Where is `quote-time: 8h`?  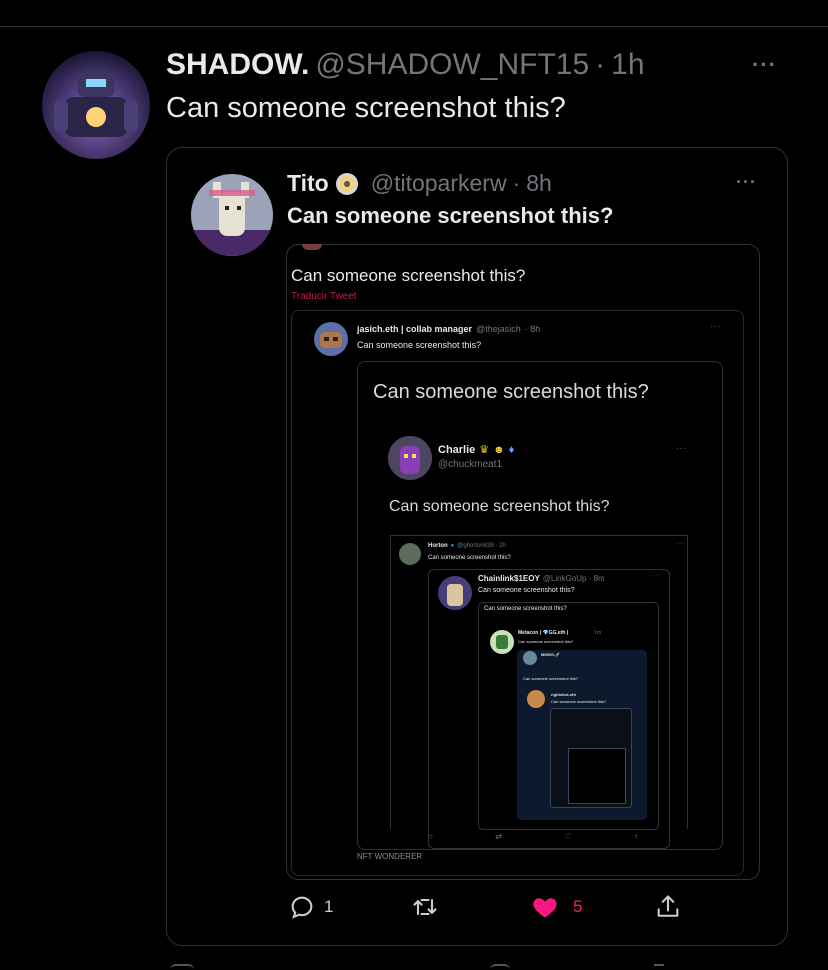 quote-time: 8h is located at coordinates (539, 183).